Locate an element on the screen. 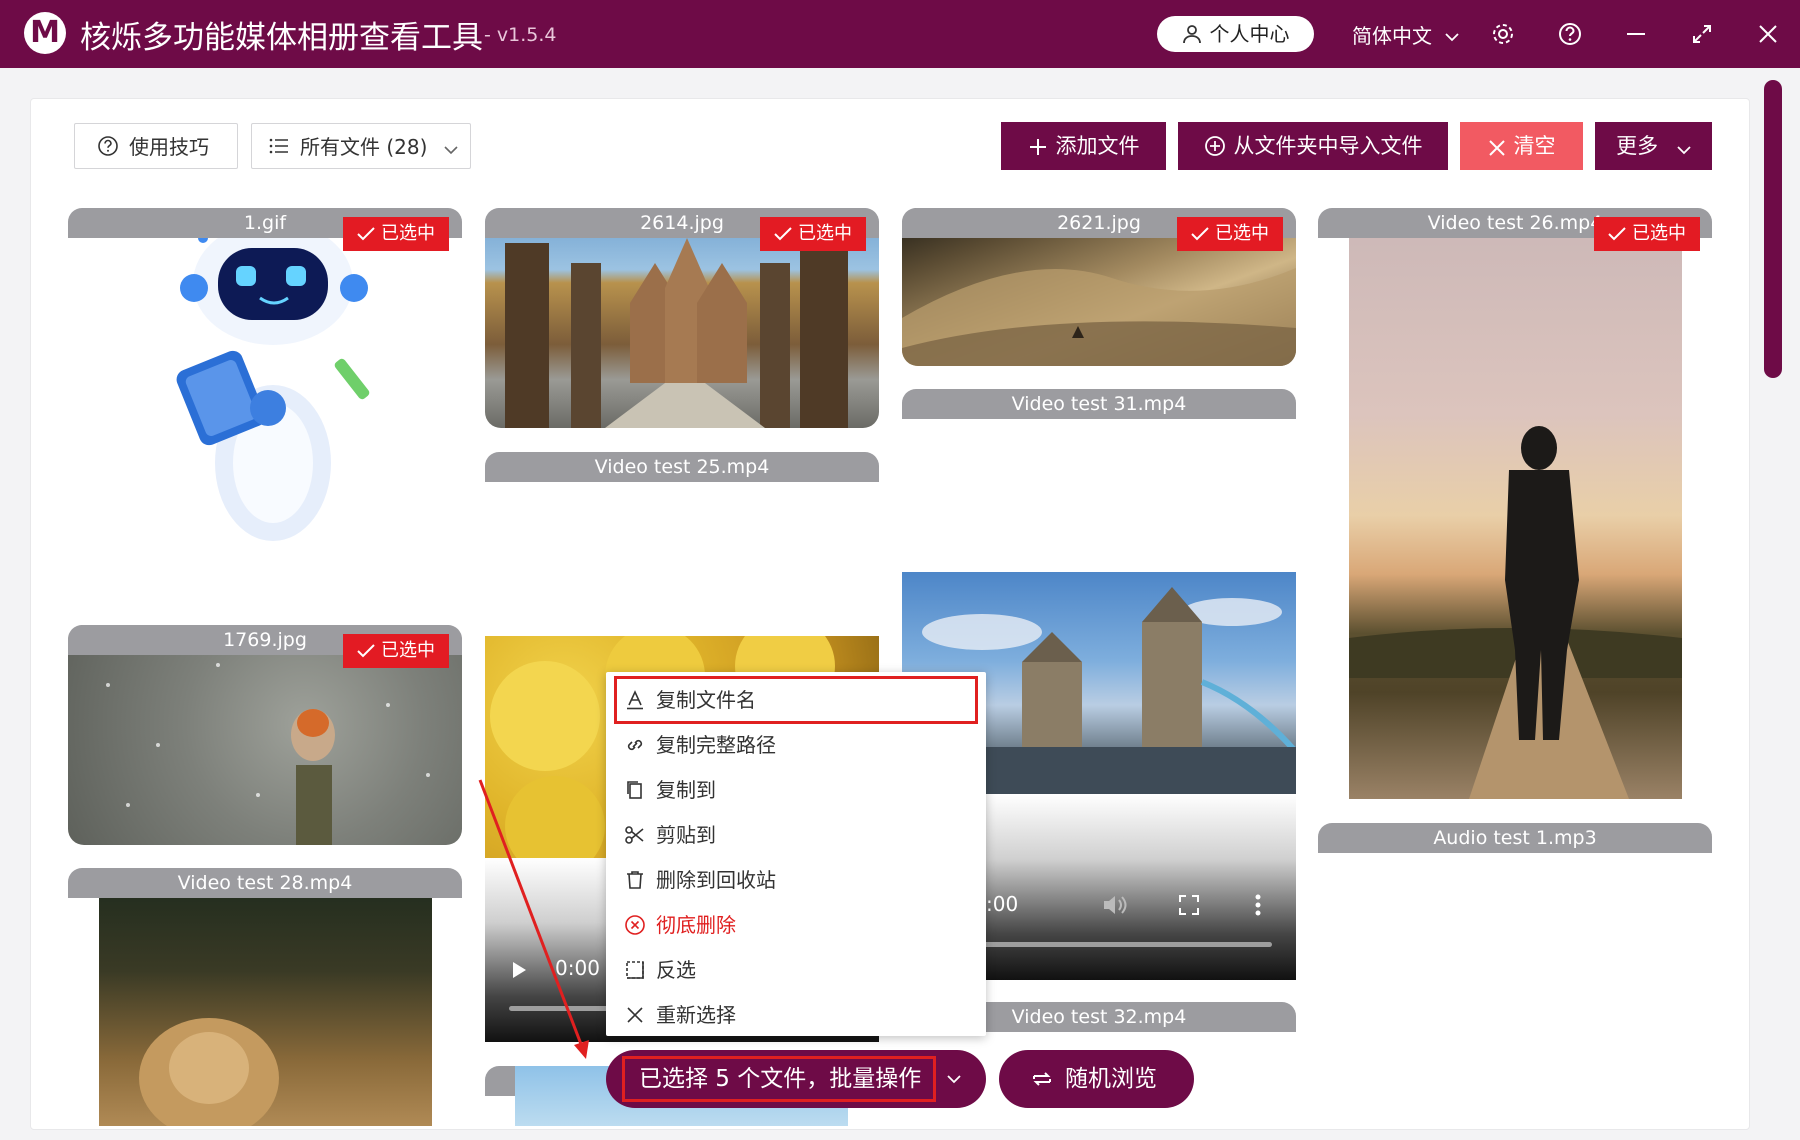 The image size is (1800, 1140). caption-audio-1: Audio test 1.mp3 is located at coordinates (1515, 838).